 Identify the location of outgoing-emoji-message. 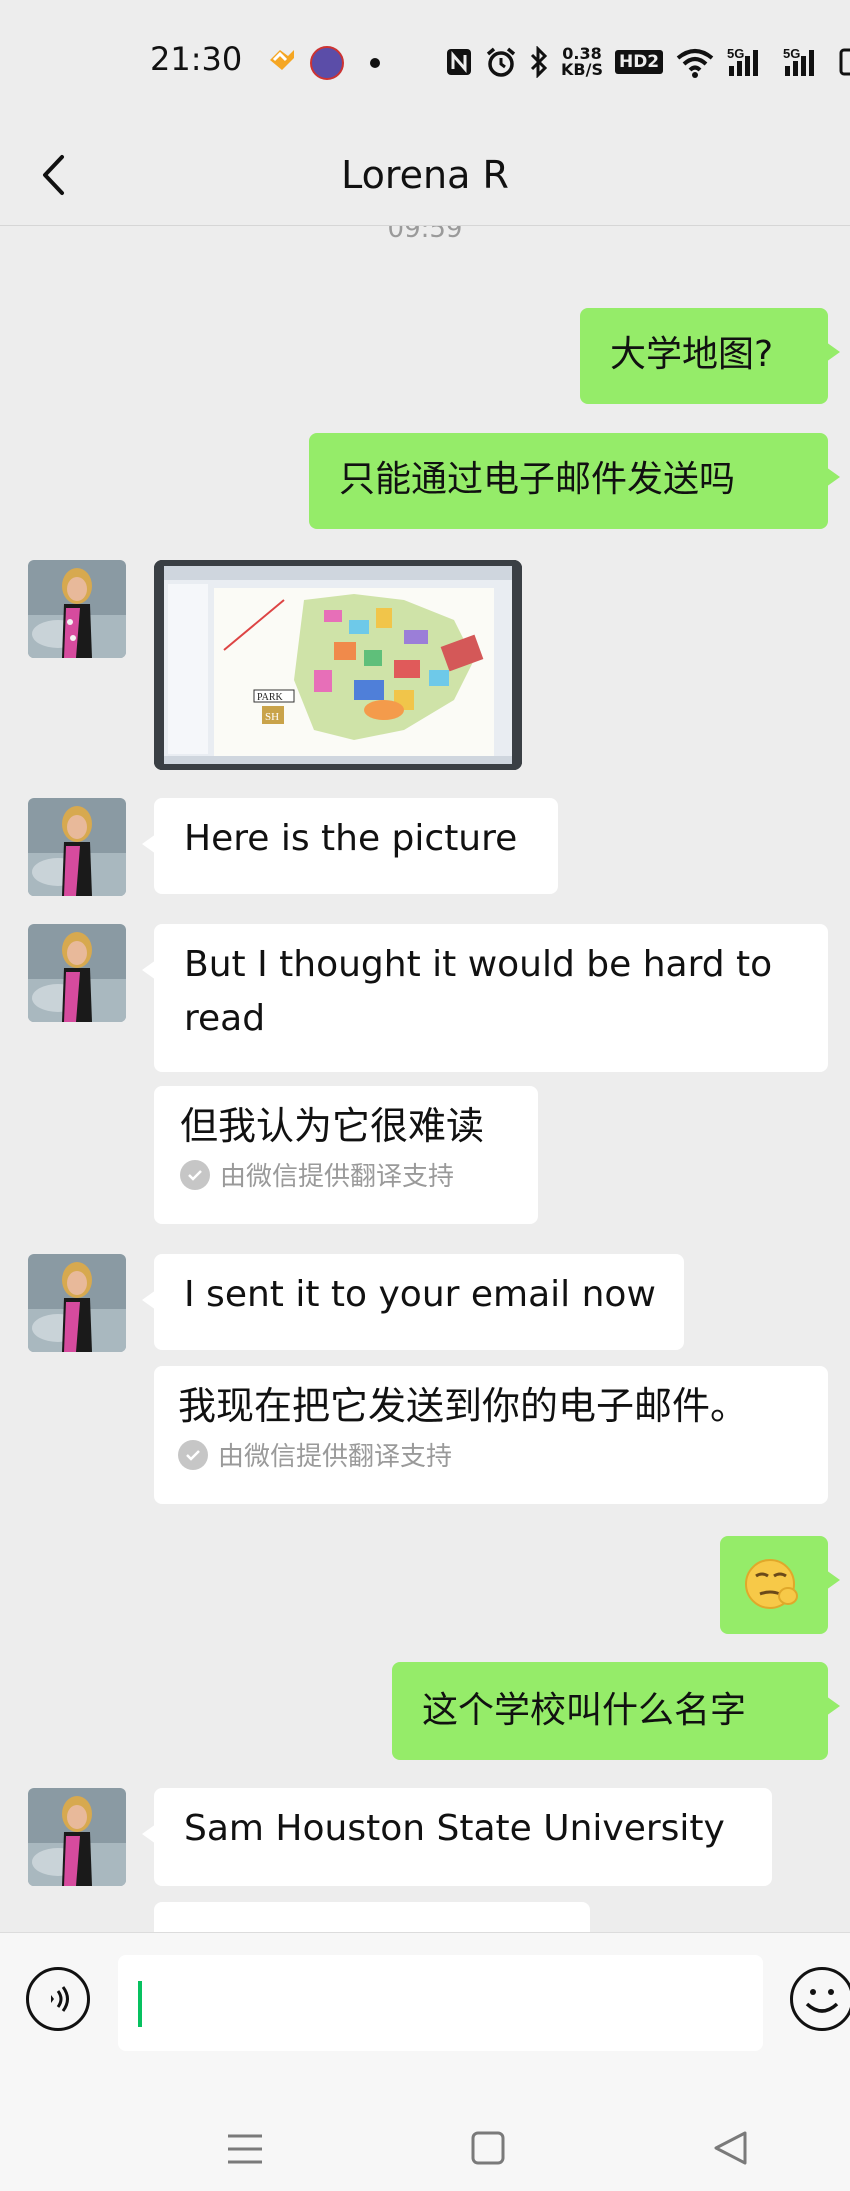
(780, 1585).